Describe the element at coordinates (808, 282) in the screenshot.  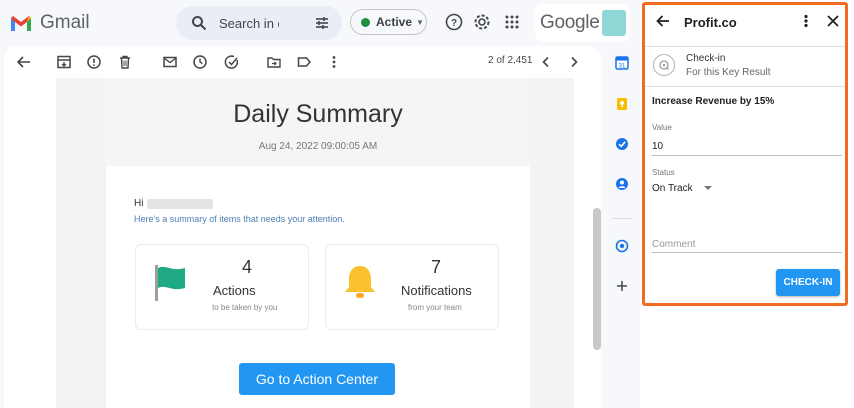
I see `check-in-button: CHECK-IN` at that location.